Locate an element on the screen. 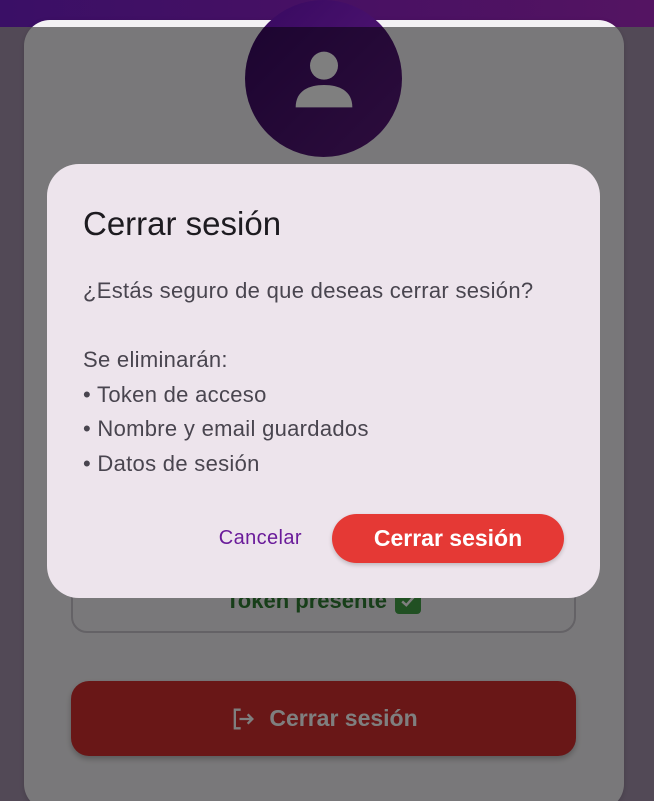 The image size is (654, 801). list-item: • Token de acceso is located at coordinates (175, 394).